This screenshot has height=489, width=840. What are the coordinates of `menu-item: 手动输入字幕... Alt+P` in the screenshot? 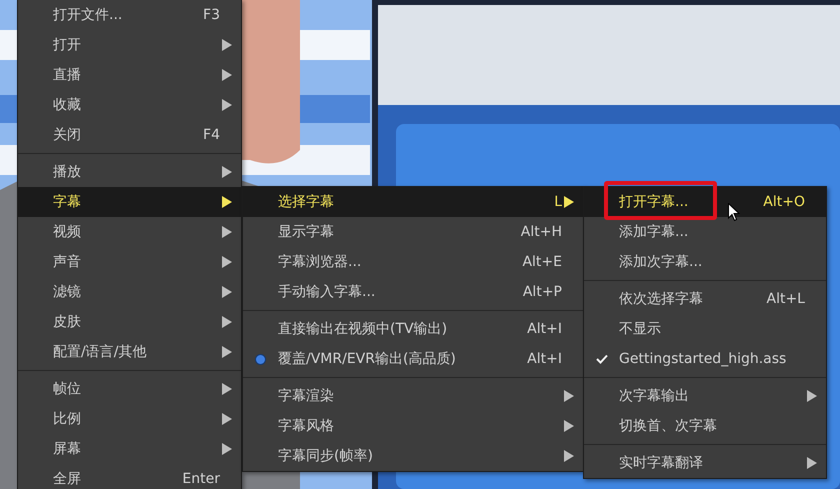 It's located at (413, 292).